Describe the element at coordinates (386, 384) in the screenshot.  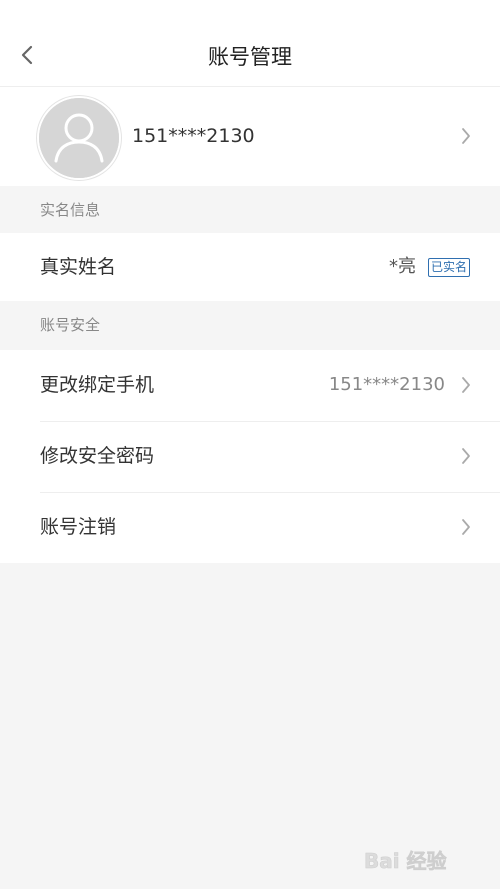
I see `bound-phone-value: 151****2130` at that location.